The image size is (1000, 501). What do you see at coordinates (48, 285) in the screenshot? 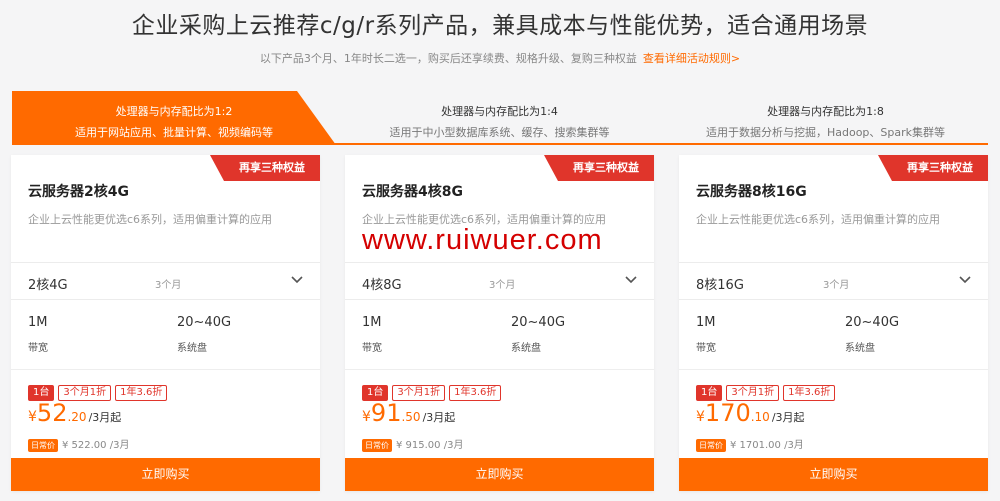
I see `spec-value: 2核4G` at bounding box center [48, 285].